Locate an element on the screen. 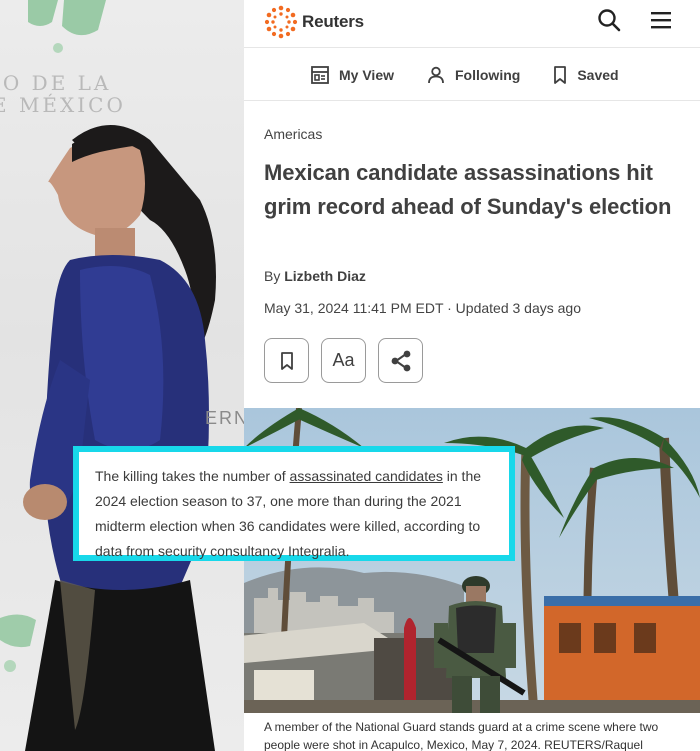  subnav-my-view: My View is located at coordinates (352, 75).